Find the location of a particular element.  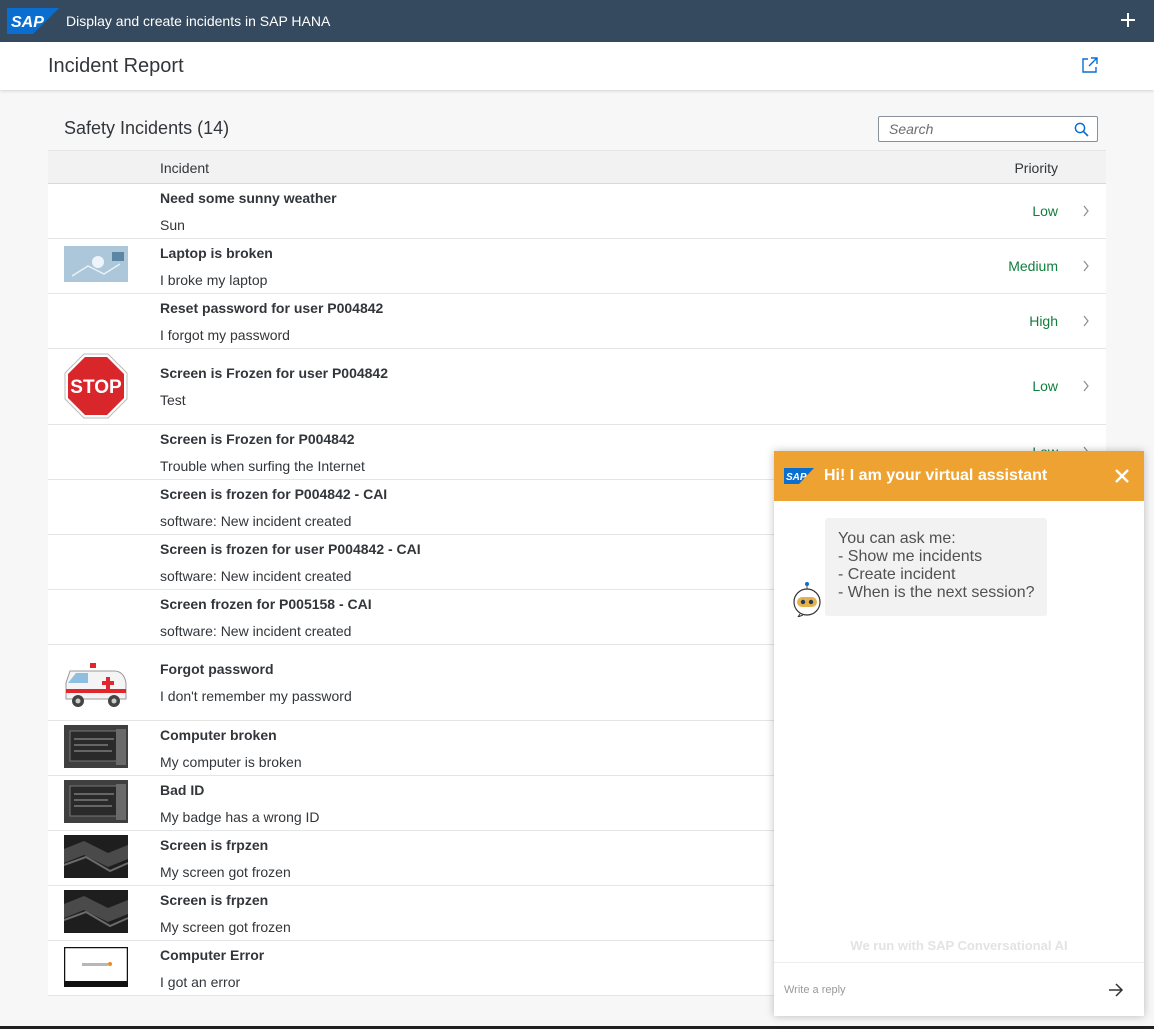

incident-description: My computer is broken is located at coordinates (231, 762).